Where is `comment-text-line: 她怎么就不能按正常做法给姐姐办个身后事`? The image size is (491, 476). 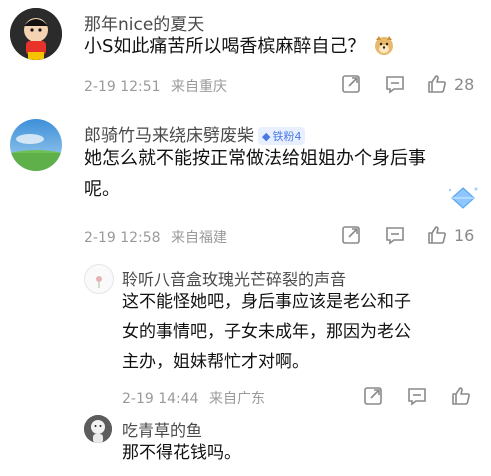
comment-text-line: 她怎么就不能按正常做法给姐姐办个身后事 is located at coordinates (255, 158).